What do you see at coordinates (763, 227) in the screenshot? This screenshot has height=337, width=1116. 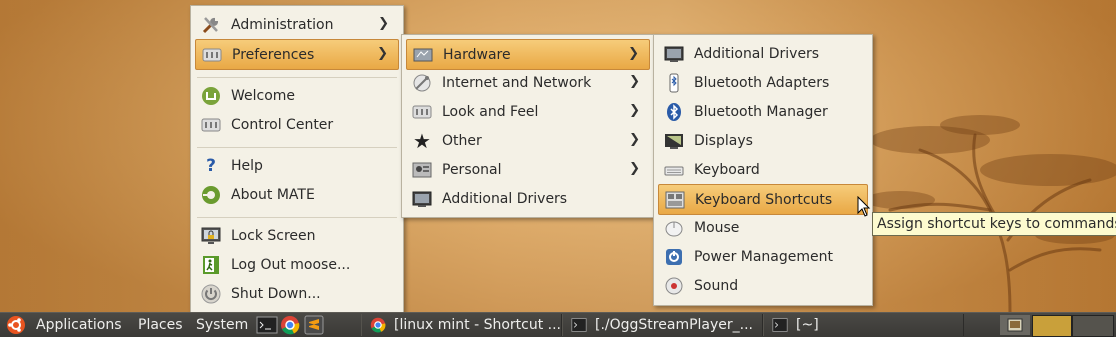 I see `menu-item-mouse: Mouse` at bounding box center [763, 227].